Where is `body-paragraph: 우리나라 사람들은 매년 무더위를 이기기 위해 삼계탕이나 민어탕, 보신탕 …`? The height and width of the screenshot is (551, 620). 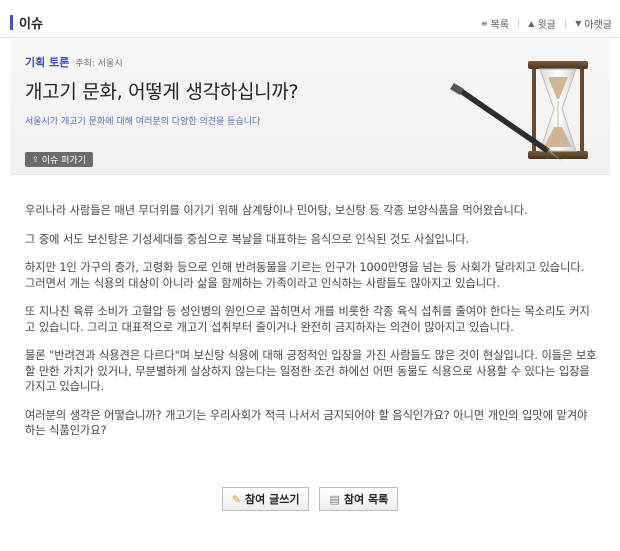 body-paragraph: 우리나라 사람들은 매년 무더위를 이기기 위해 삼계탕이나 민어탕, 보신탕 … is located at coordinates (276, 210).